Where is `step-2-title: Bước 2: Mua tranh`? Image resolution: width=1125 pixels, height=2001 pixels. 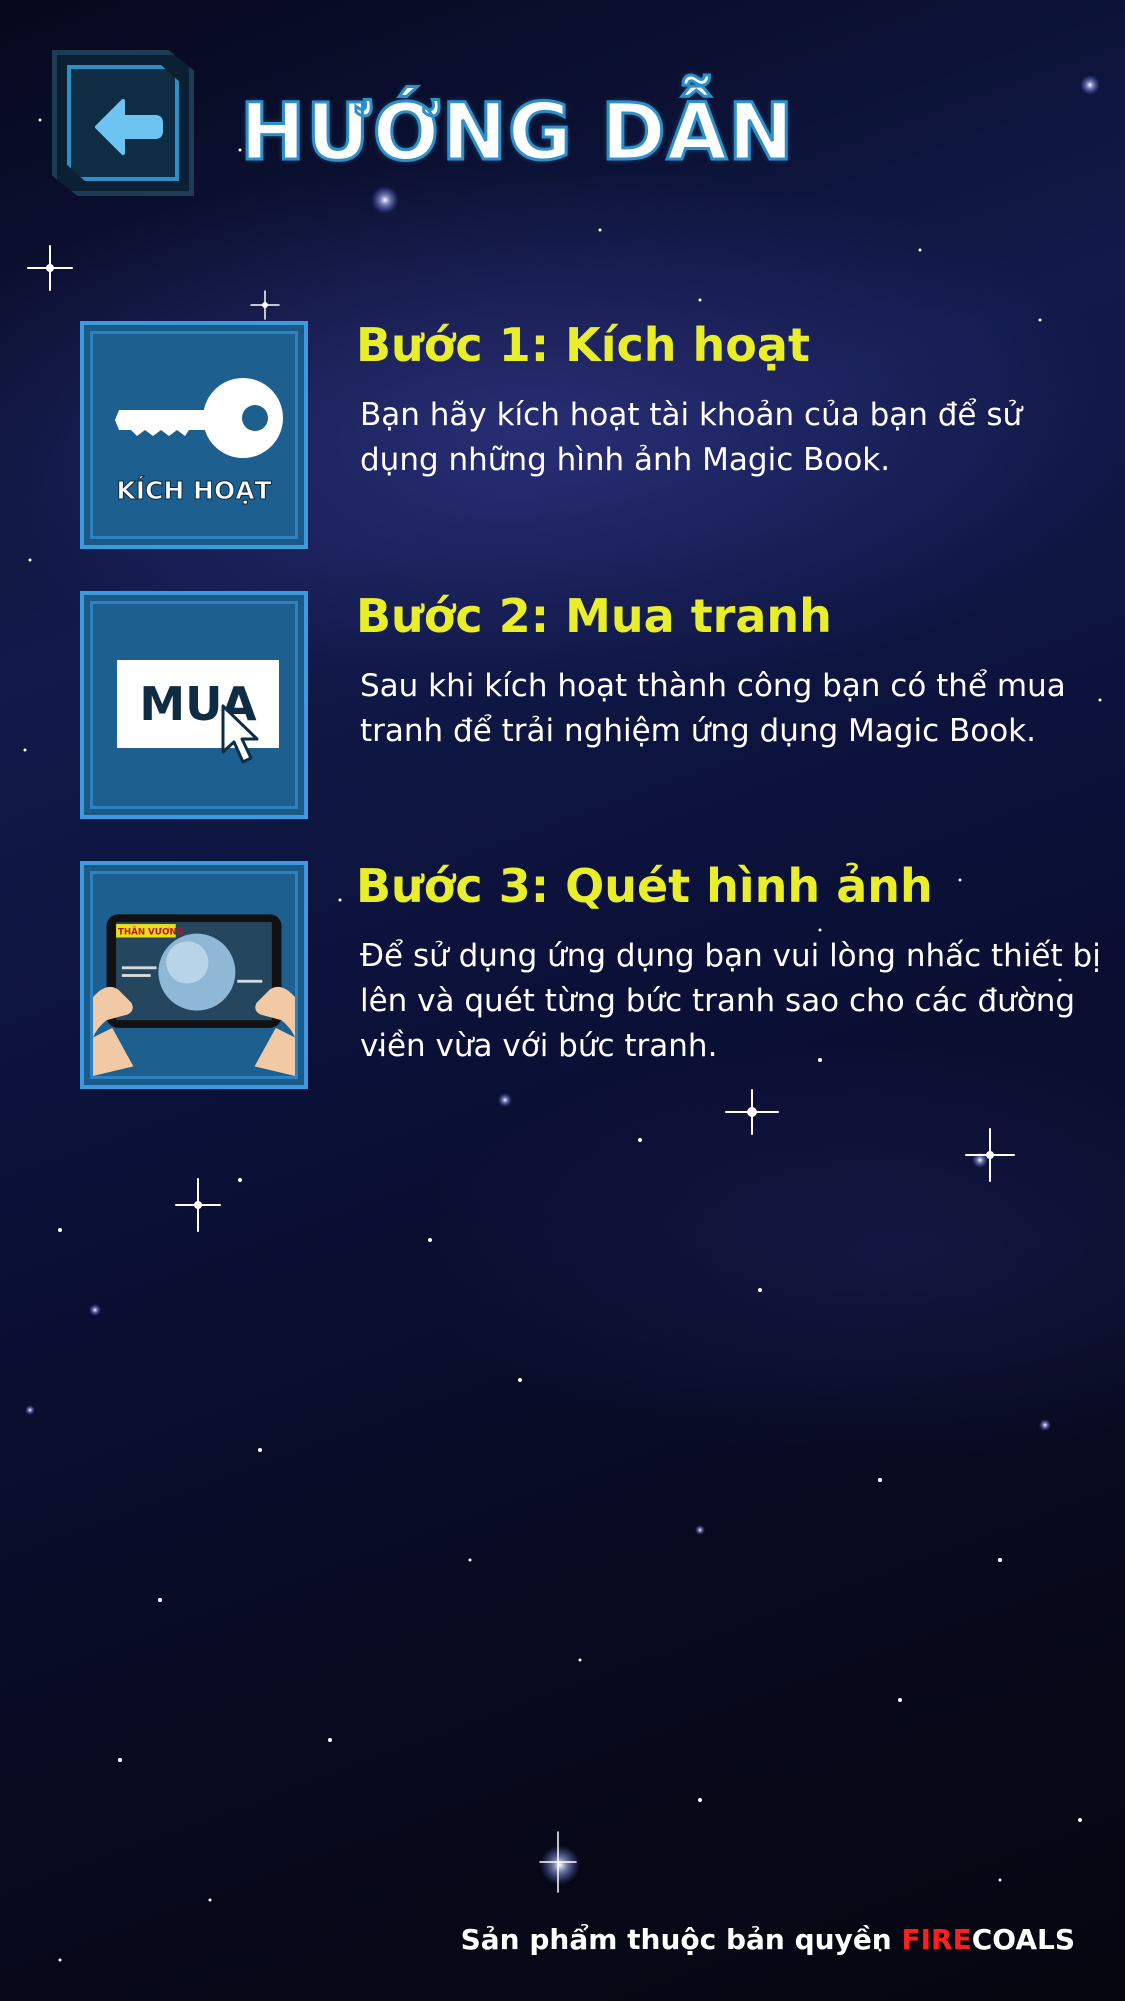 step-2-title: Bước 2: Mua tranh is located at coordinates (594, 616).